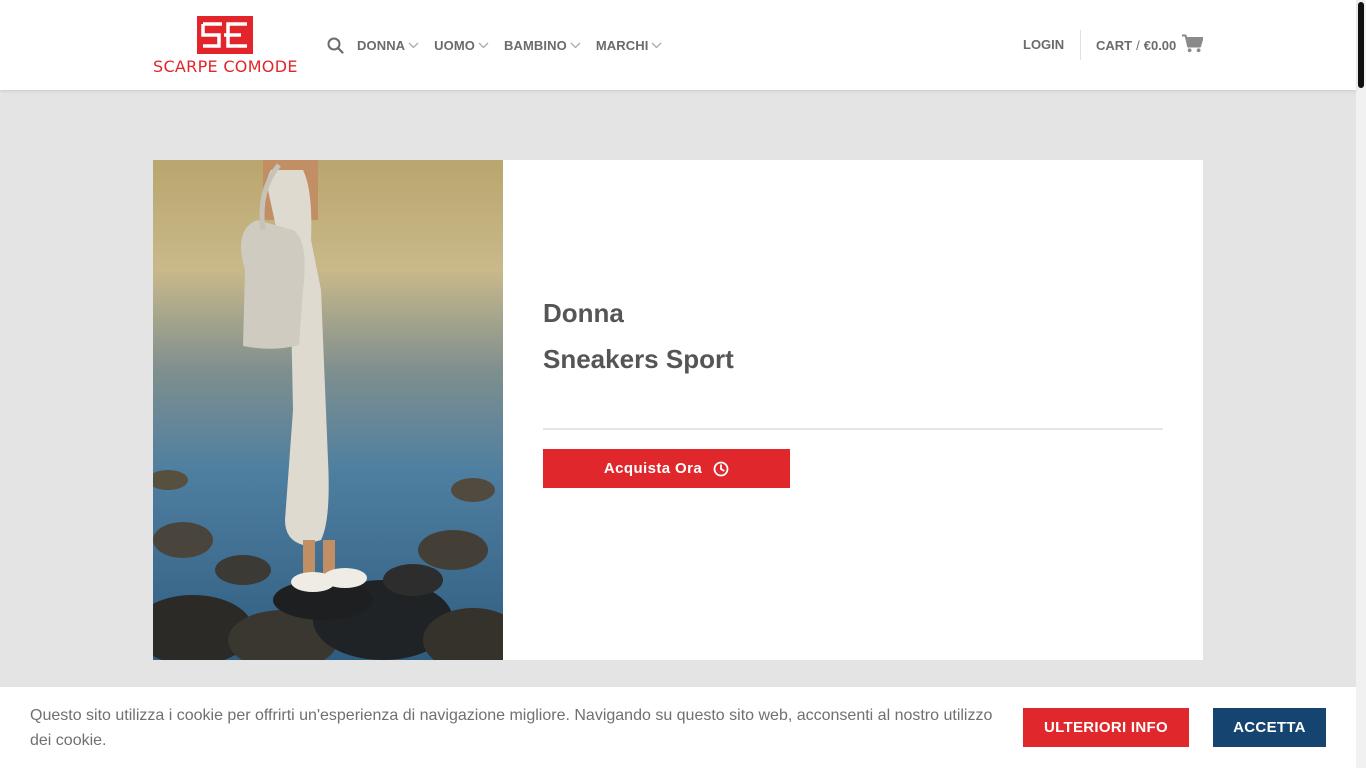 The height and width of the screenshot is (768, 1366). I want to click on banner-subtitle: Sneakers Sport, so click(638, 359).